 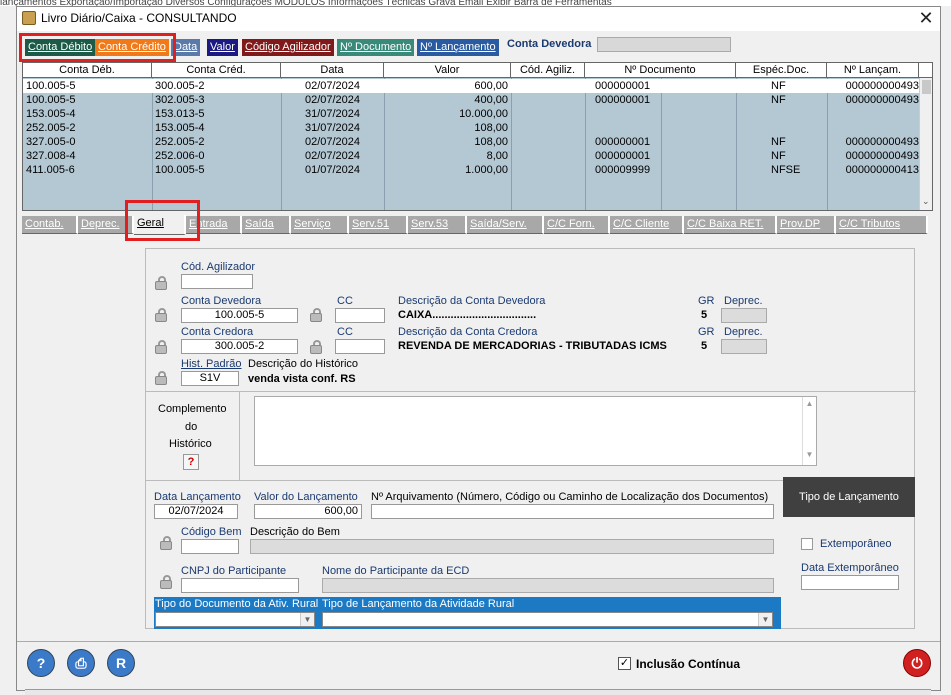 I want to click on cell-valor: 400,00, so click(x=491, y=100).